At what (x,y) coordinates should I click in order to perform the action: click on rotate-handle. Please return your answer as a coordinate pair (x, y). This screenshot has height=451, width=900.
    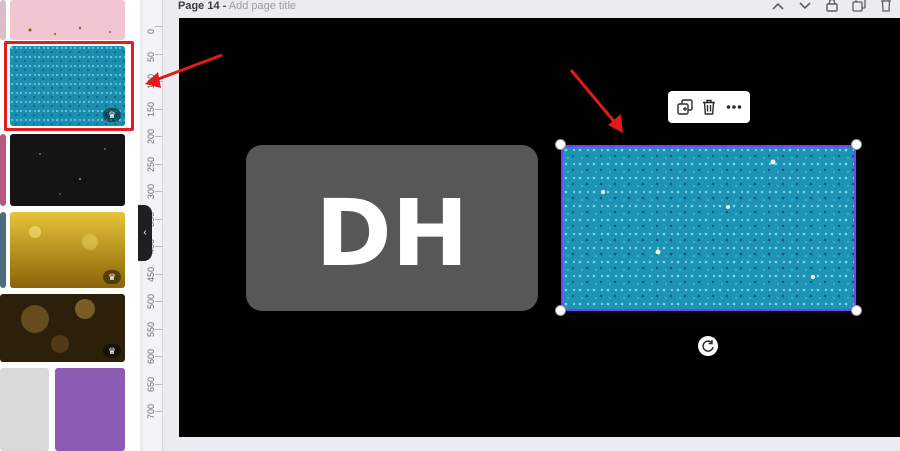
    Looking at the image, I should click on (708, 346).